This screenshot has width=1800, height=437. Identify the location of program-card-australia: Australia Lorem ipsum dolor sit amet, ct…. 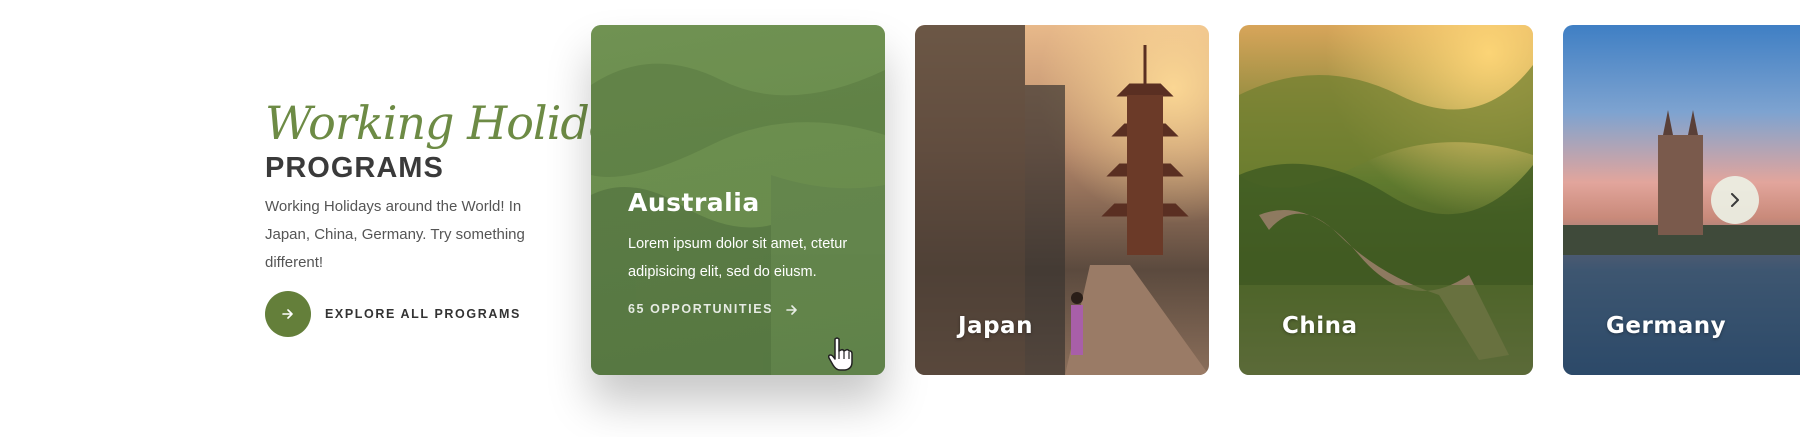
(738, 200).